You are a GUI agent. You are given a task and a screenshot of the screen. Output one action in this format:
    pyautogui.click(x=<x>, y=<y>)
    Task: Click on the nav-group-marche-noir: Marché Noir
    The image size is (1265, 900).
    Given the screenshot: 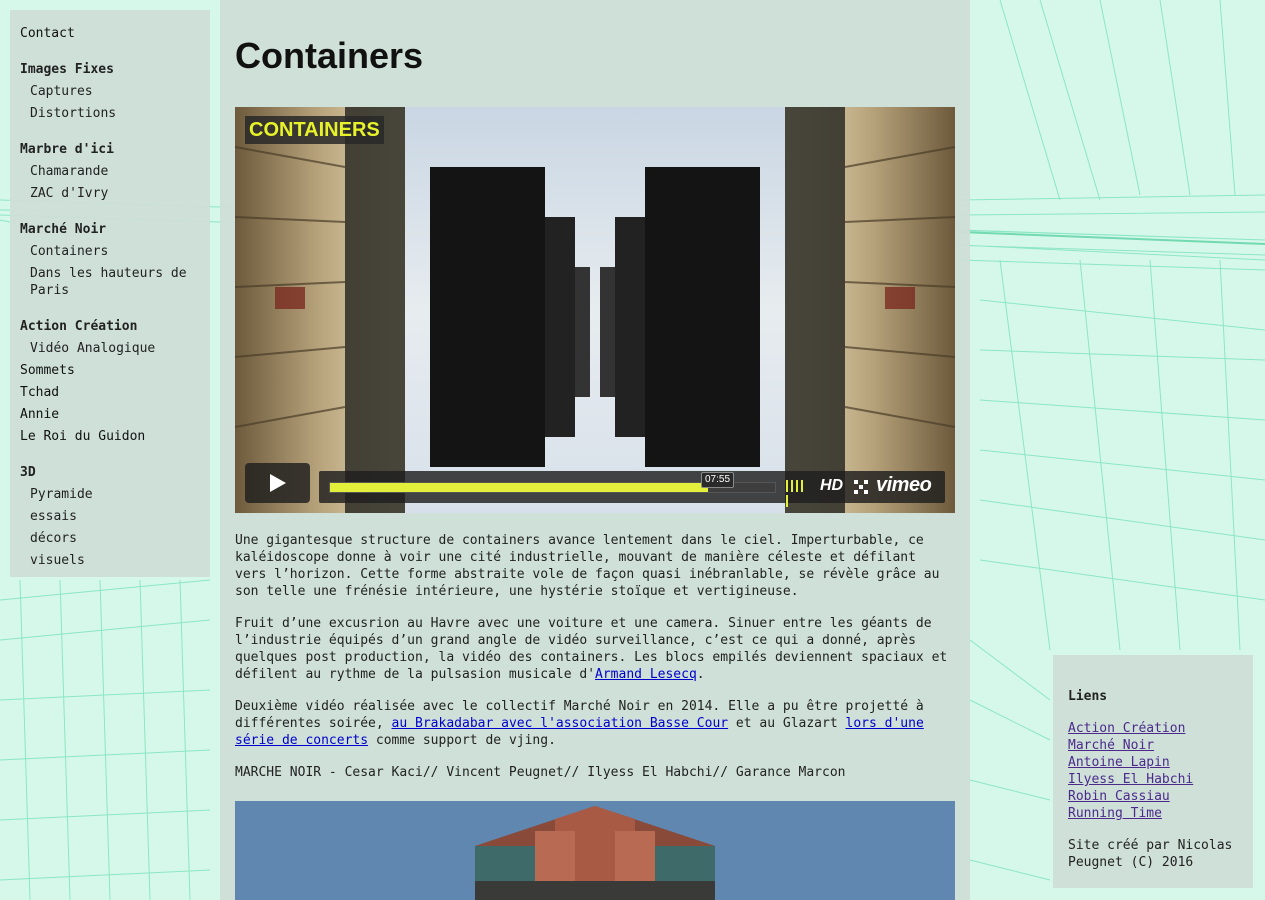 What is the action you would take?
    pyautogui.click(x=115, y=230)
    